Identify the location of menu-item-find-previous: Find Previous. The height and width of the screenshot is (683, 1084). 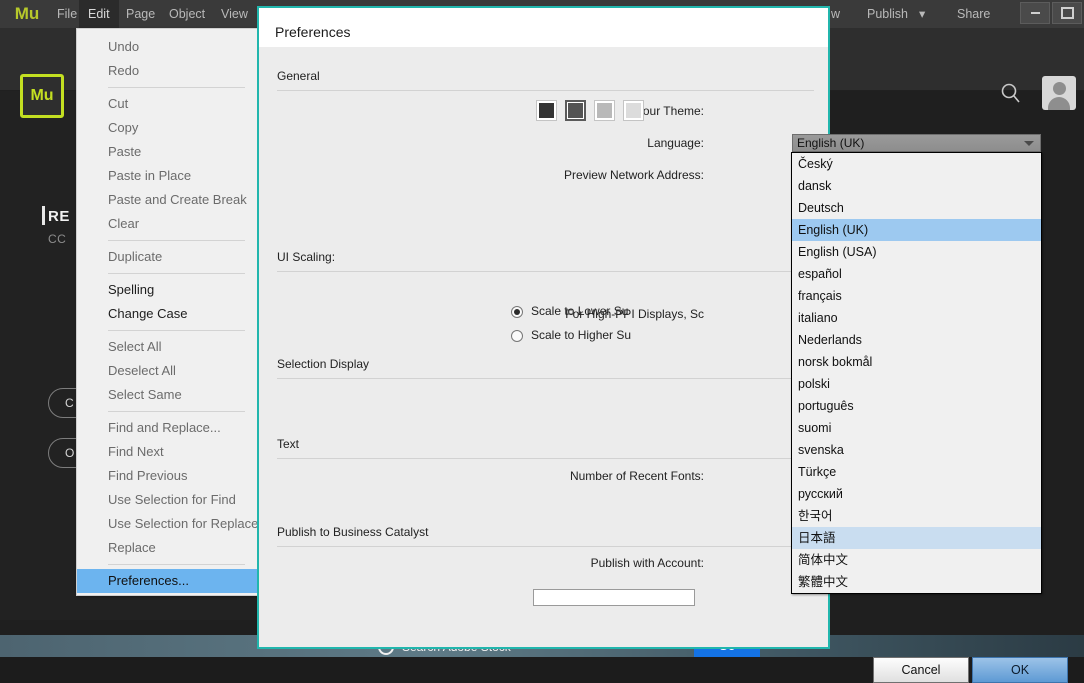
(168, 476).